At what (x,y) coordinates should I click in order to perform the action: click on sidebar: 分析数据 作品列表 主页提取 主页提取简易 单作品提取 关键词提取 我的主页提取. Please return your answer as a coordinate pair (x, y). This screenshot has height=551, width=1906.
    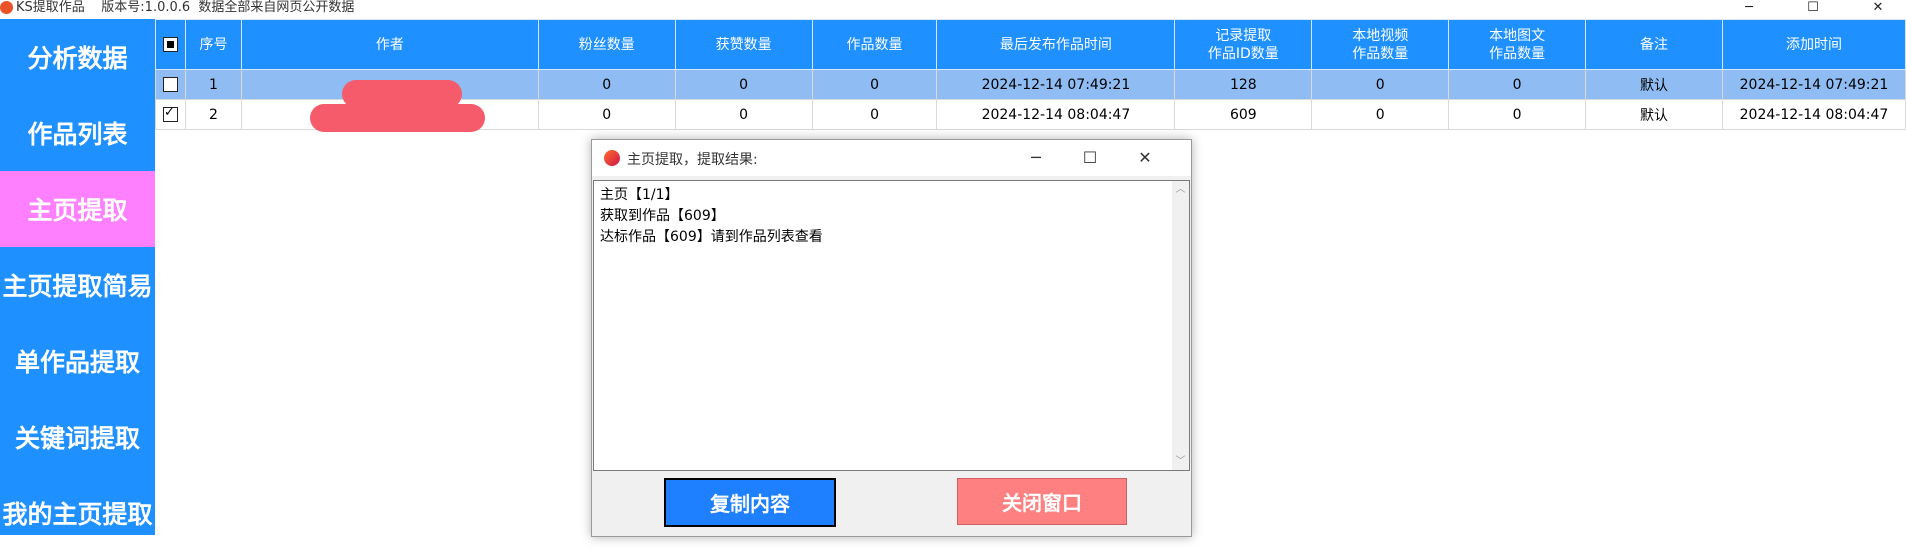
    Looking at the image, I should click on (77, 277).